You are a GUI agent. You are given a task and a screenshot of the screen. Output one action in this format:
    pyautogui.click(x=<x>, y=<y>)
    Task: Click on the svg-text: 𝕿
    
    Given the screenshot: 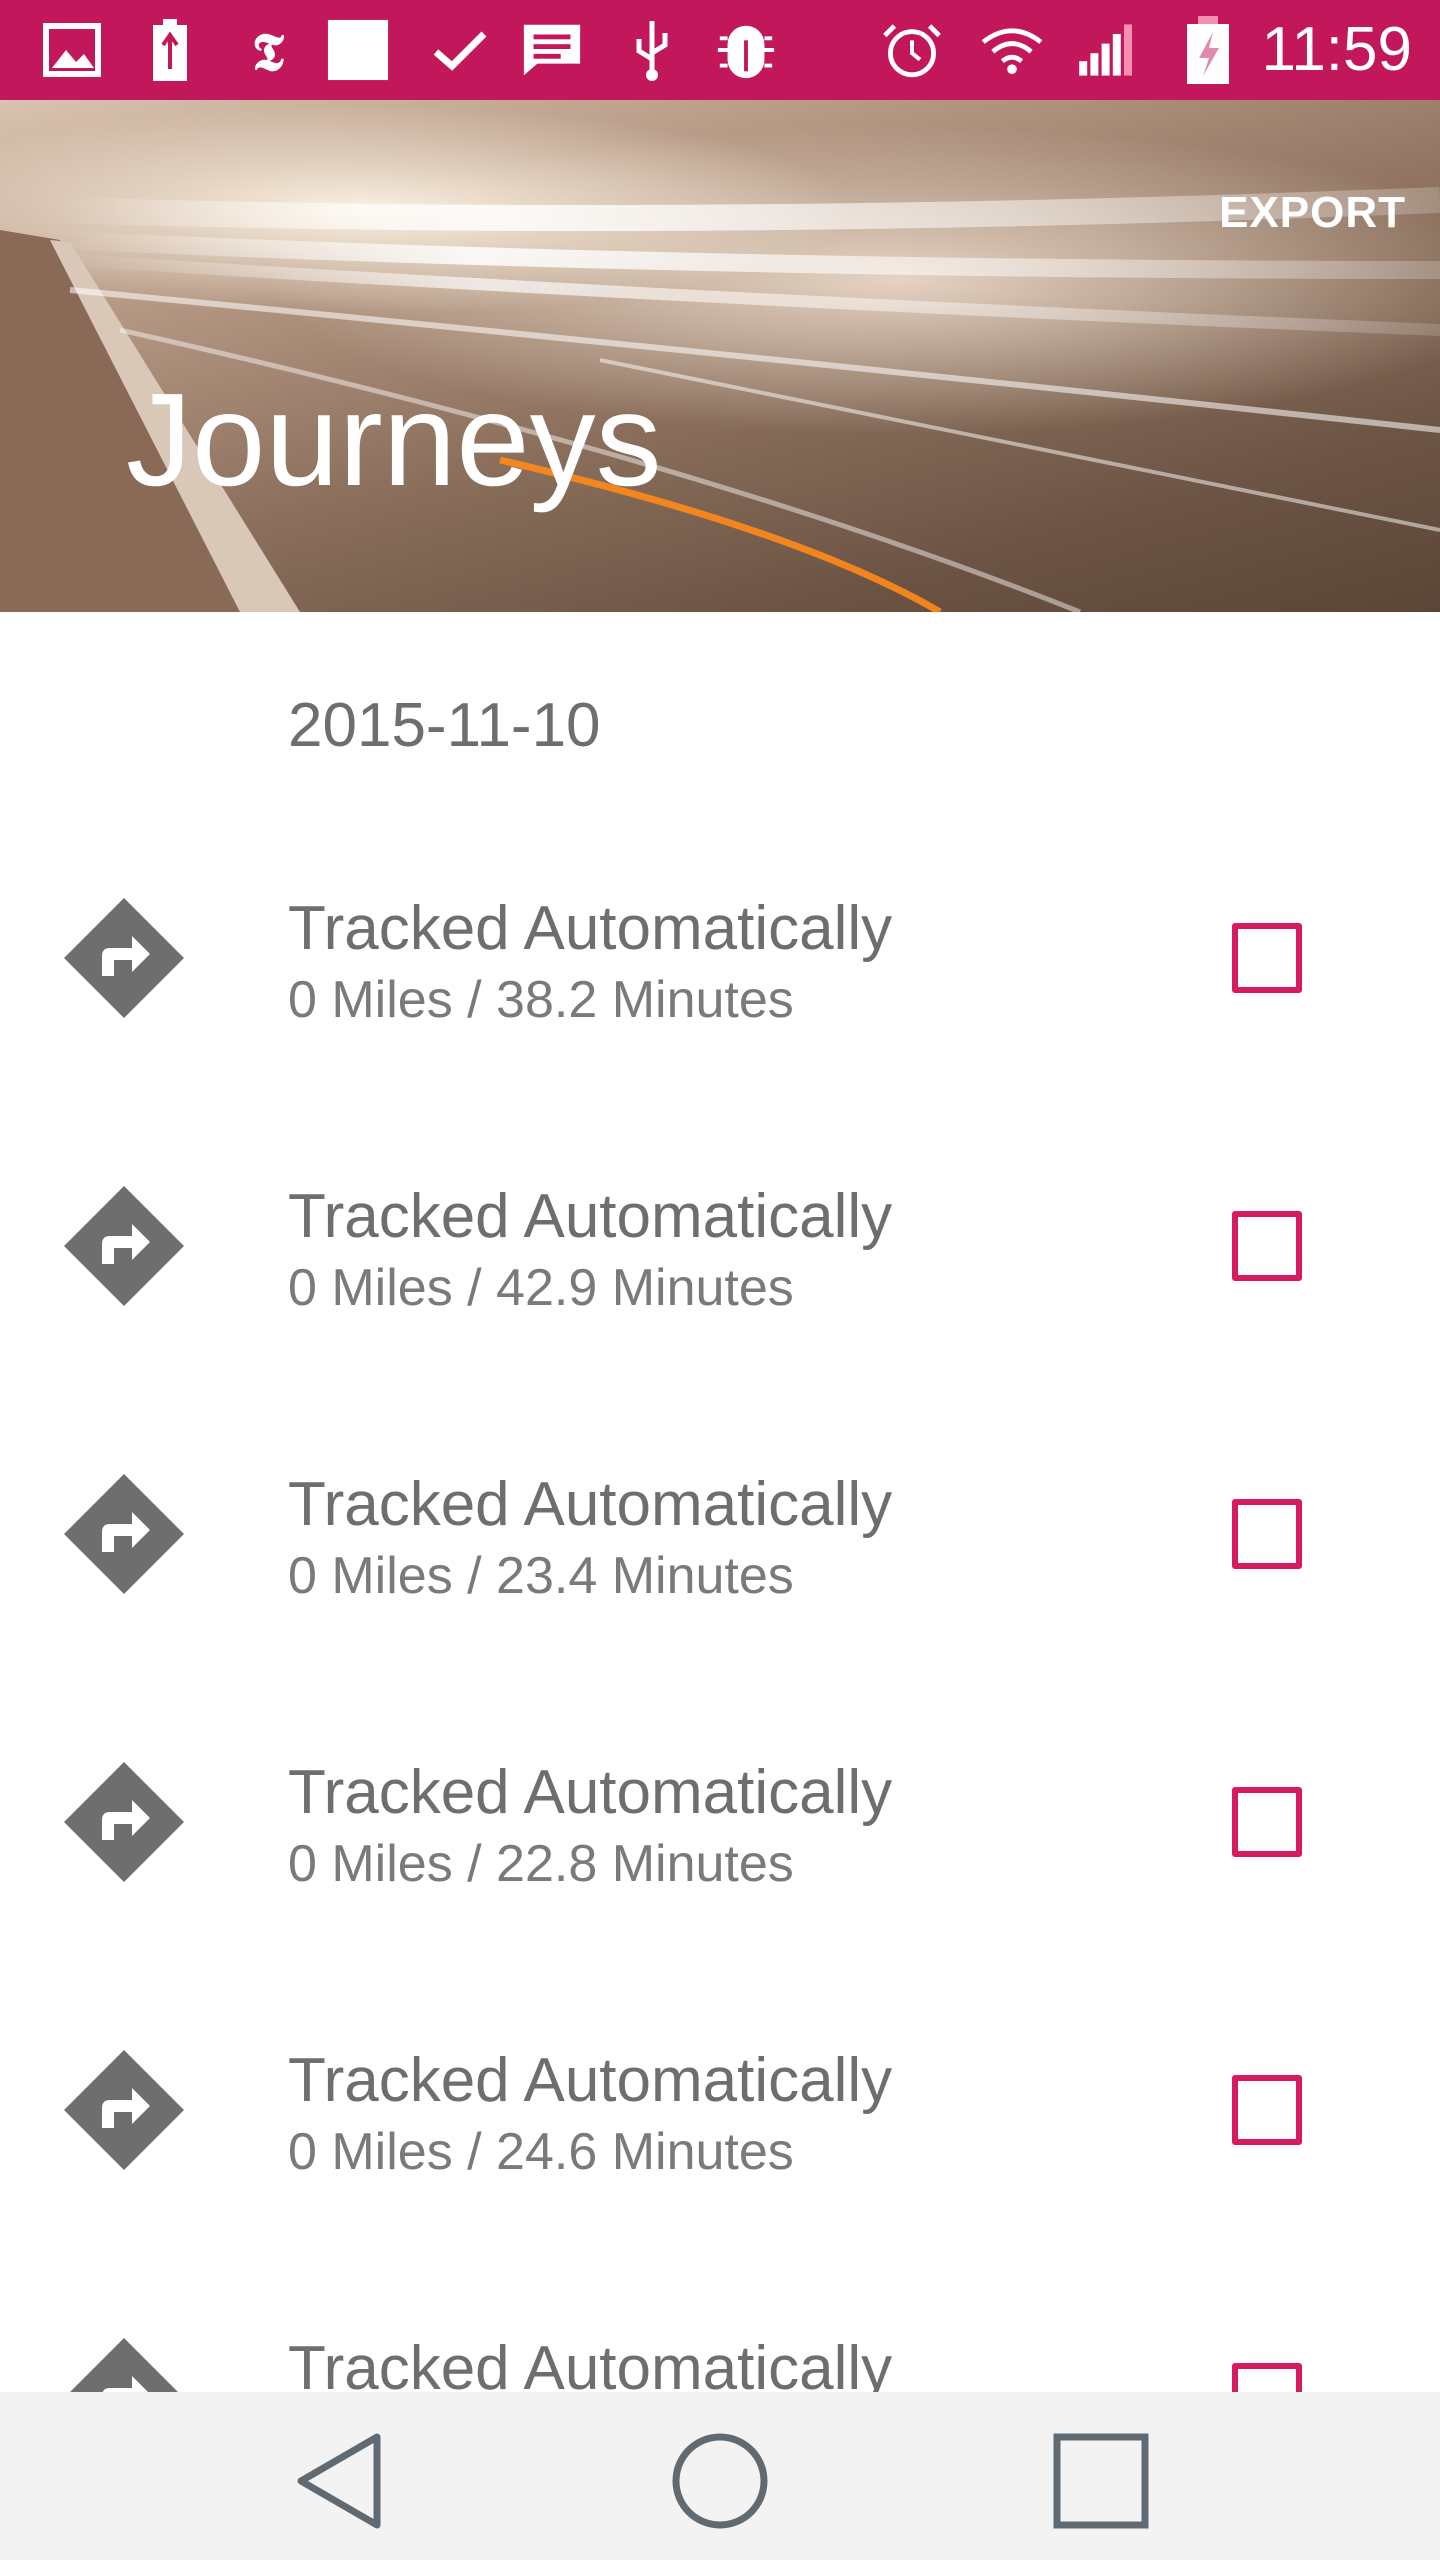 What is the action you would take?
    pyautogui.click(x=268, y=51)
    